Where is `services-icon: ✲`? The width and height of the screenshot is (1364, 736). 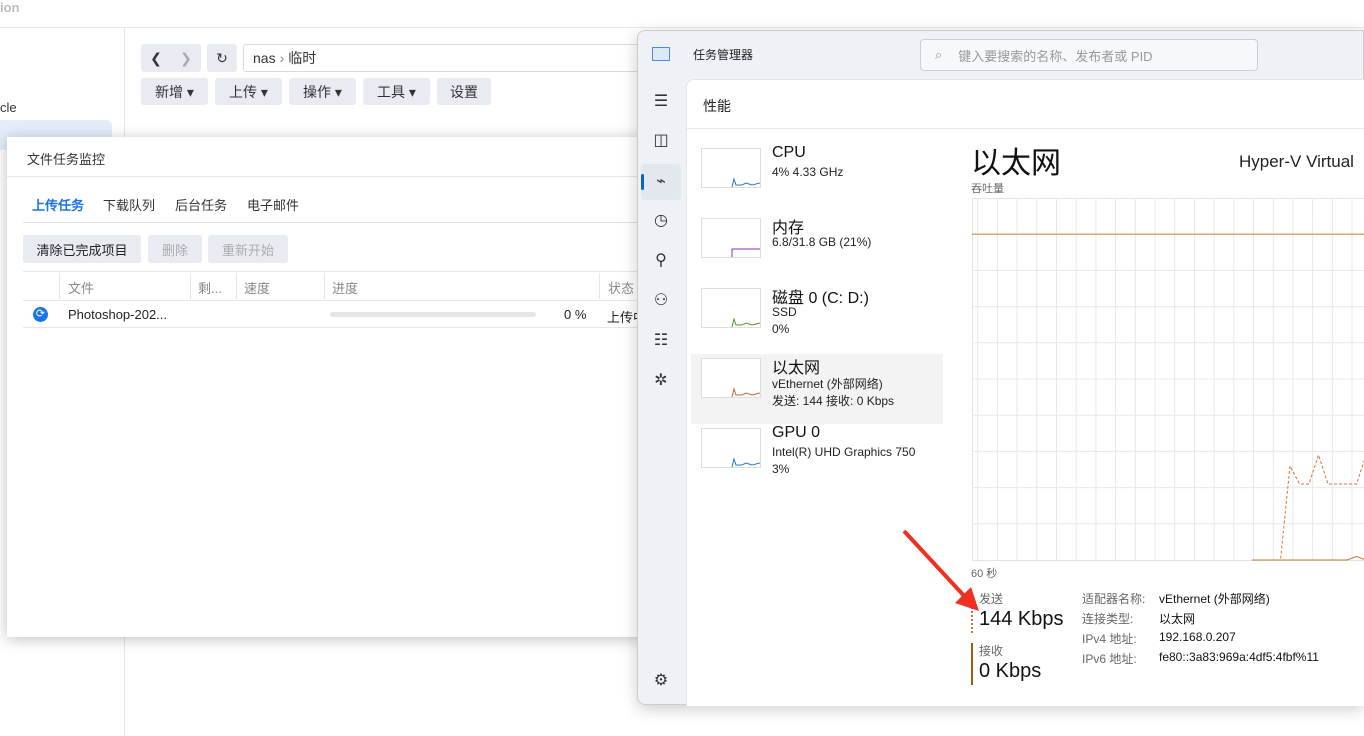
services-icon: ✲ is located at coordinates (661, 381).